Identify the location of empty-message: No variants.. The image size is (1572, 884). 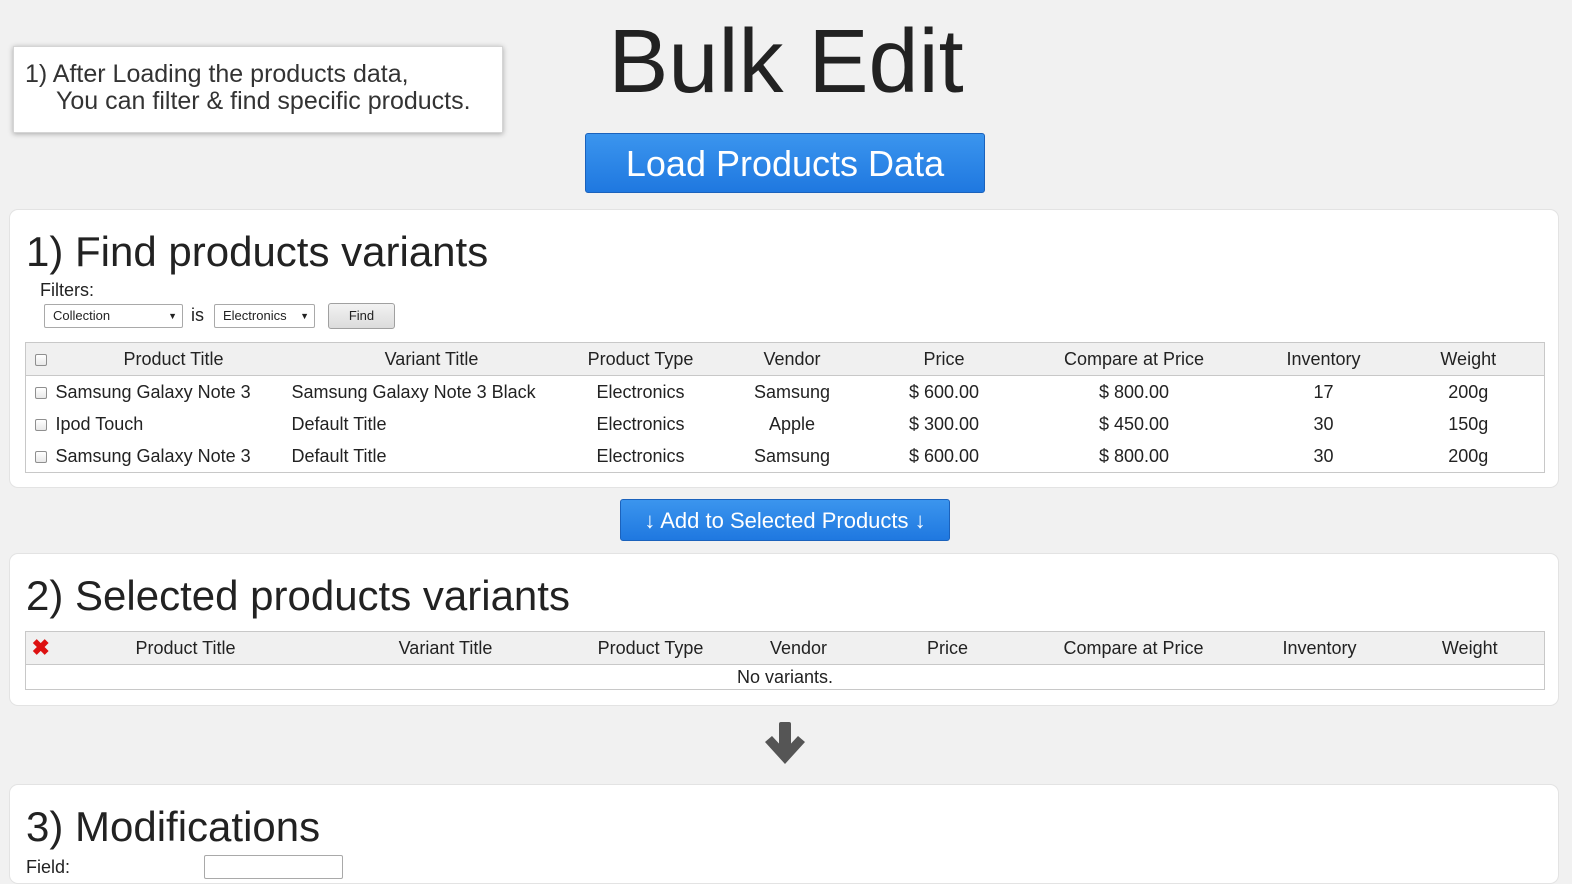
(785, 677).